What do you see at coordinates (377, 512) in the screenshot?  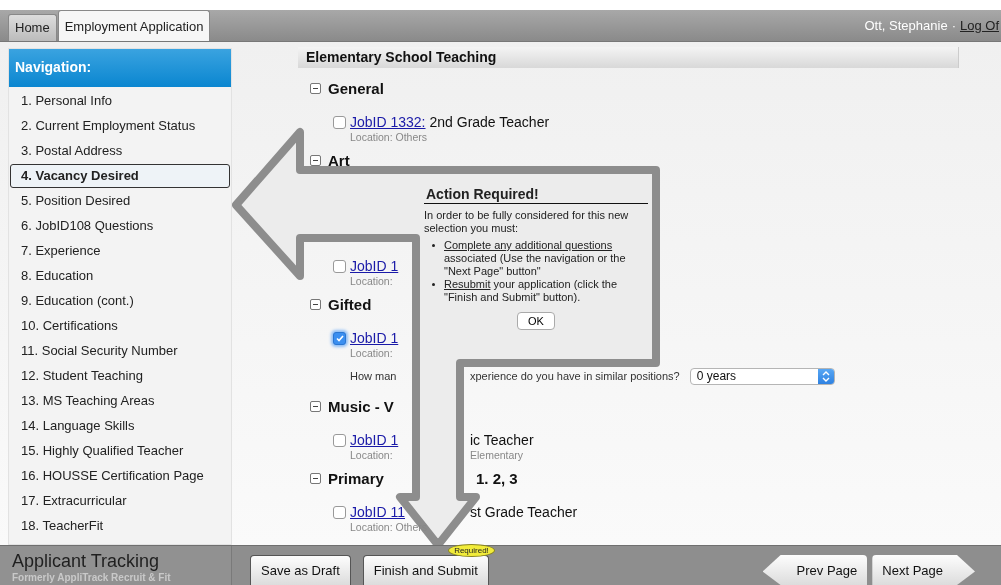 I see `job-link: JobID 11` at bounding box center [377, 512].